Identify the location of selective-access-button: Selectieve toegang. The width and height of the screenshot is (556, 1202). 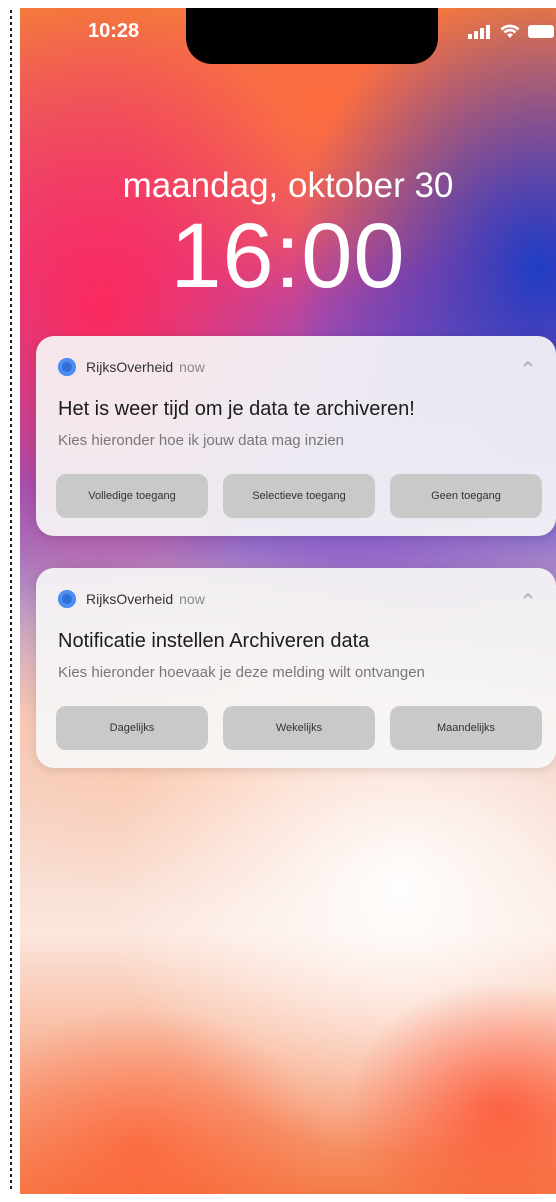
(299, 496).